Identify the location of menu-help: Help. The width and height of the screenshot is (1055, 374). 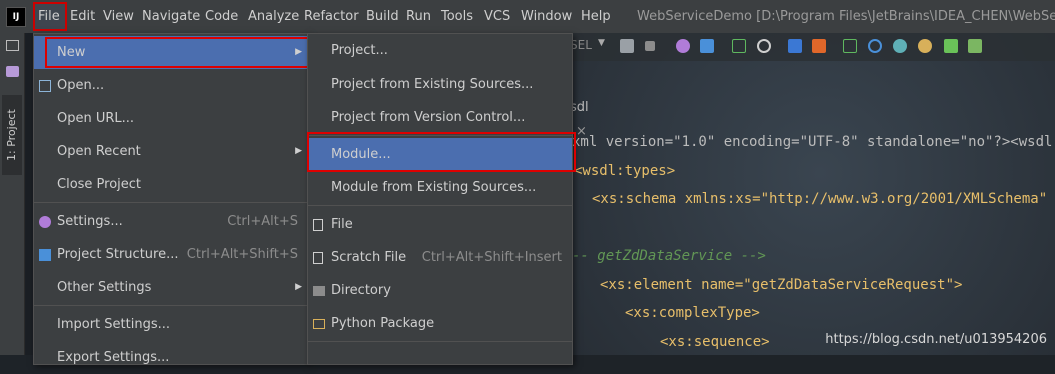
(596, 16).